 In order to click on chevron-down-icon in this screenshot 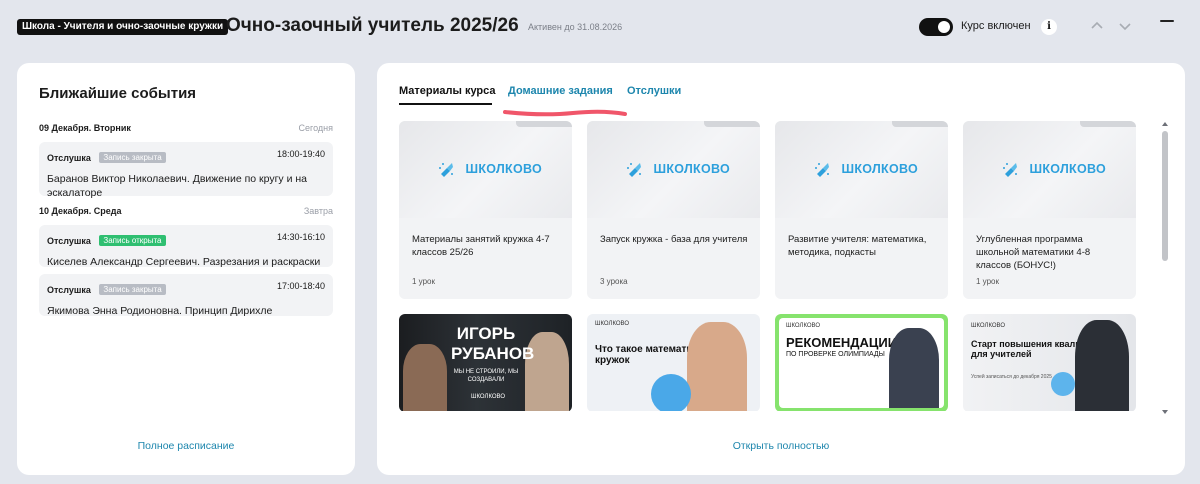, I will do `click(1125, 26)`.